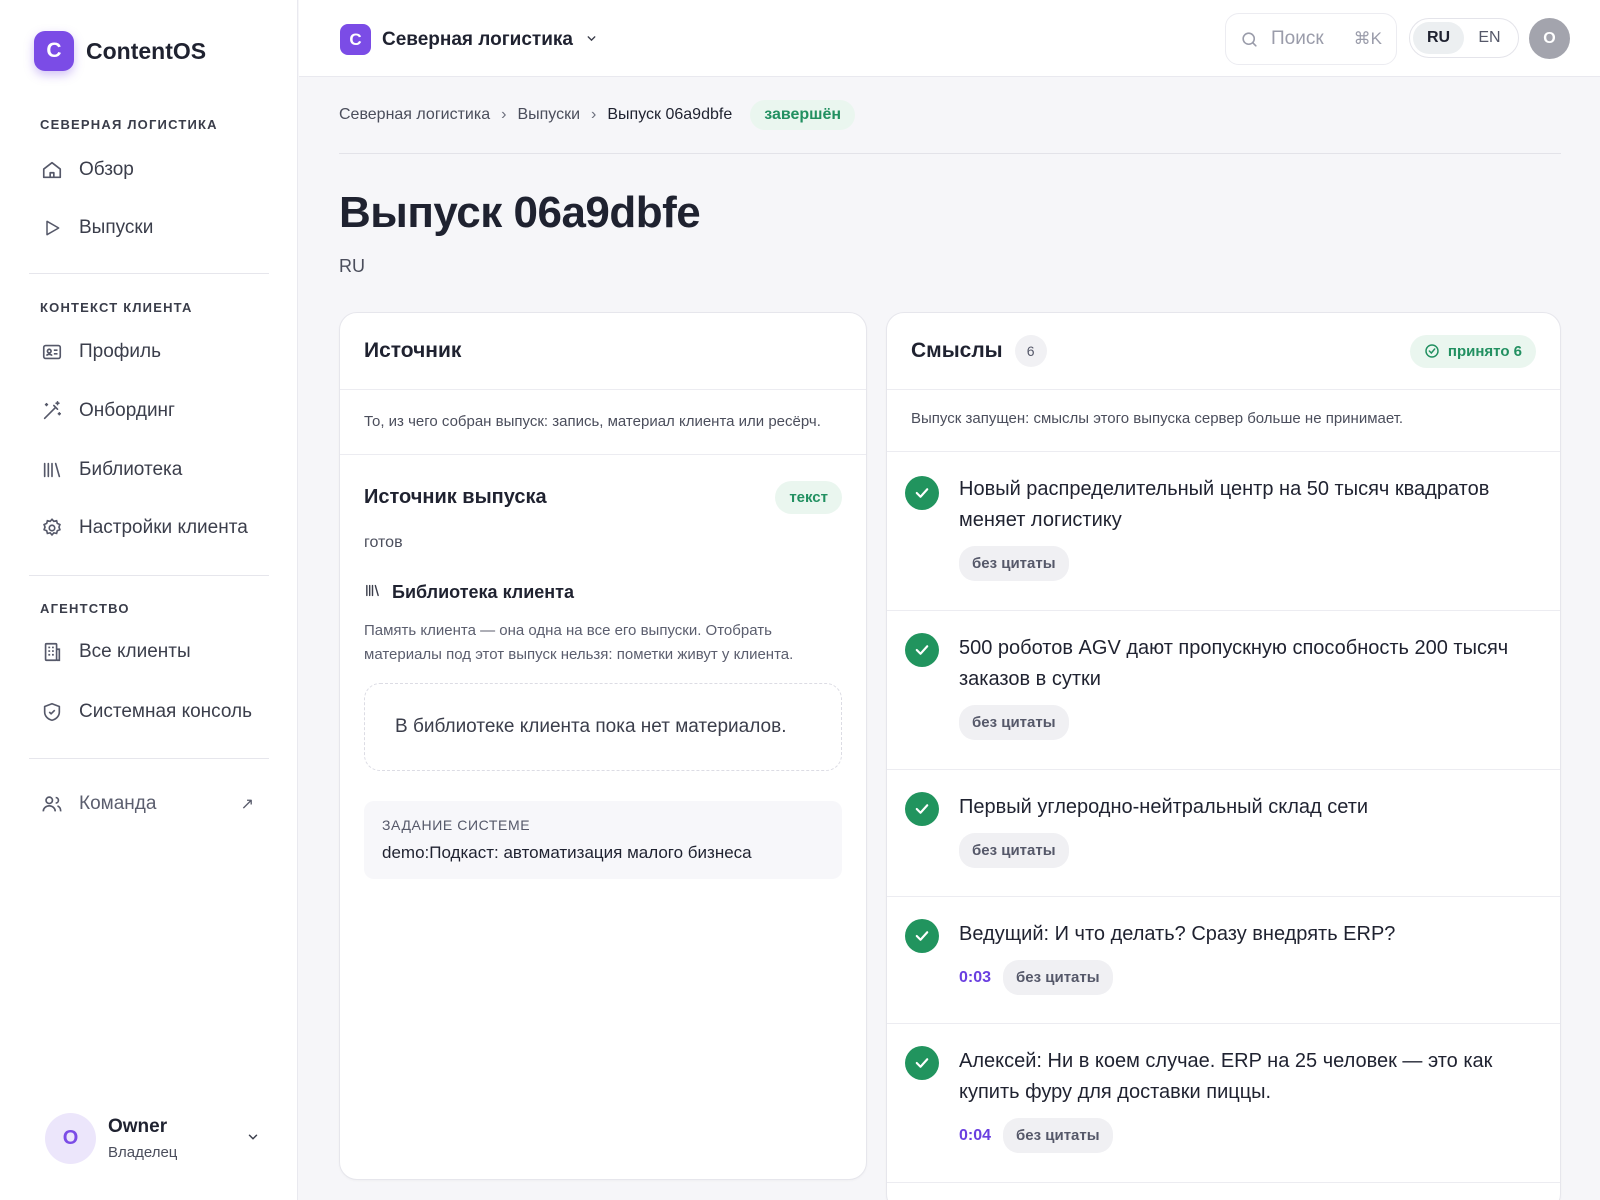 Image resolution: width=1600 pixels, height=1200 pixels. Describe the element at coordinates (352, 266) in the screenshot. I see `page-language: RU` at that location.